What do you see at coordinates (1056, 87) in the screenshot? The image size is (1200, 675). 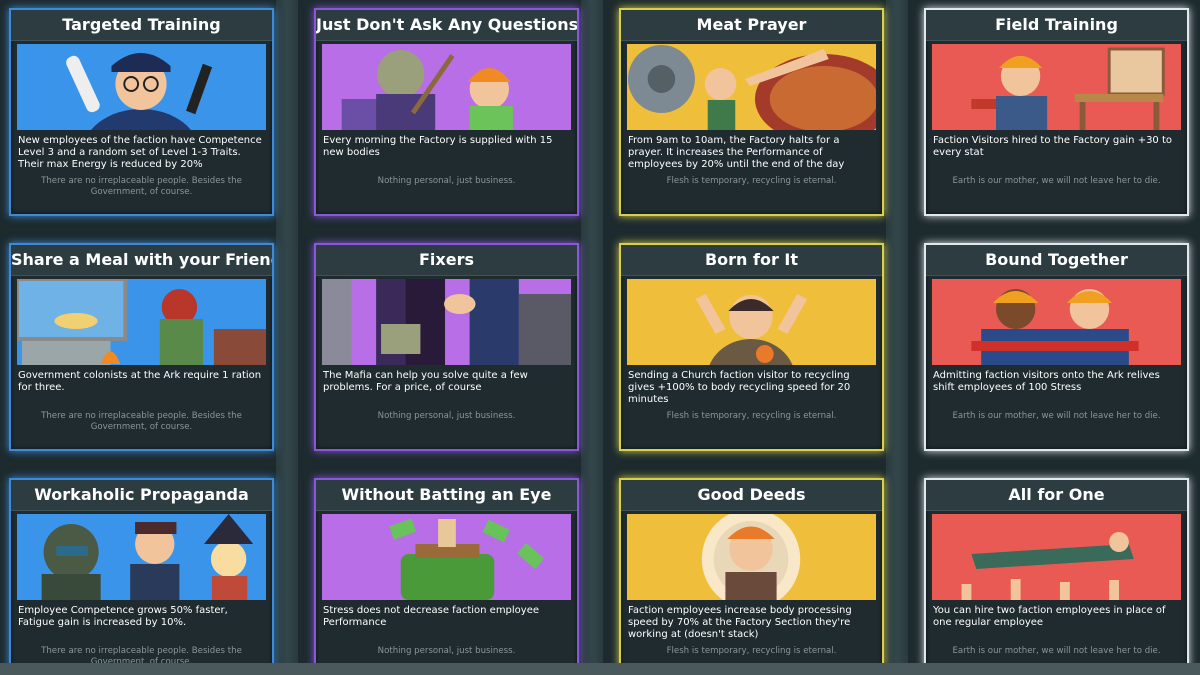 I see `worker-at-workbench-art` at bounding box center [1056, 87].